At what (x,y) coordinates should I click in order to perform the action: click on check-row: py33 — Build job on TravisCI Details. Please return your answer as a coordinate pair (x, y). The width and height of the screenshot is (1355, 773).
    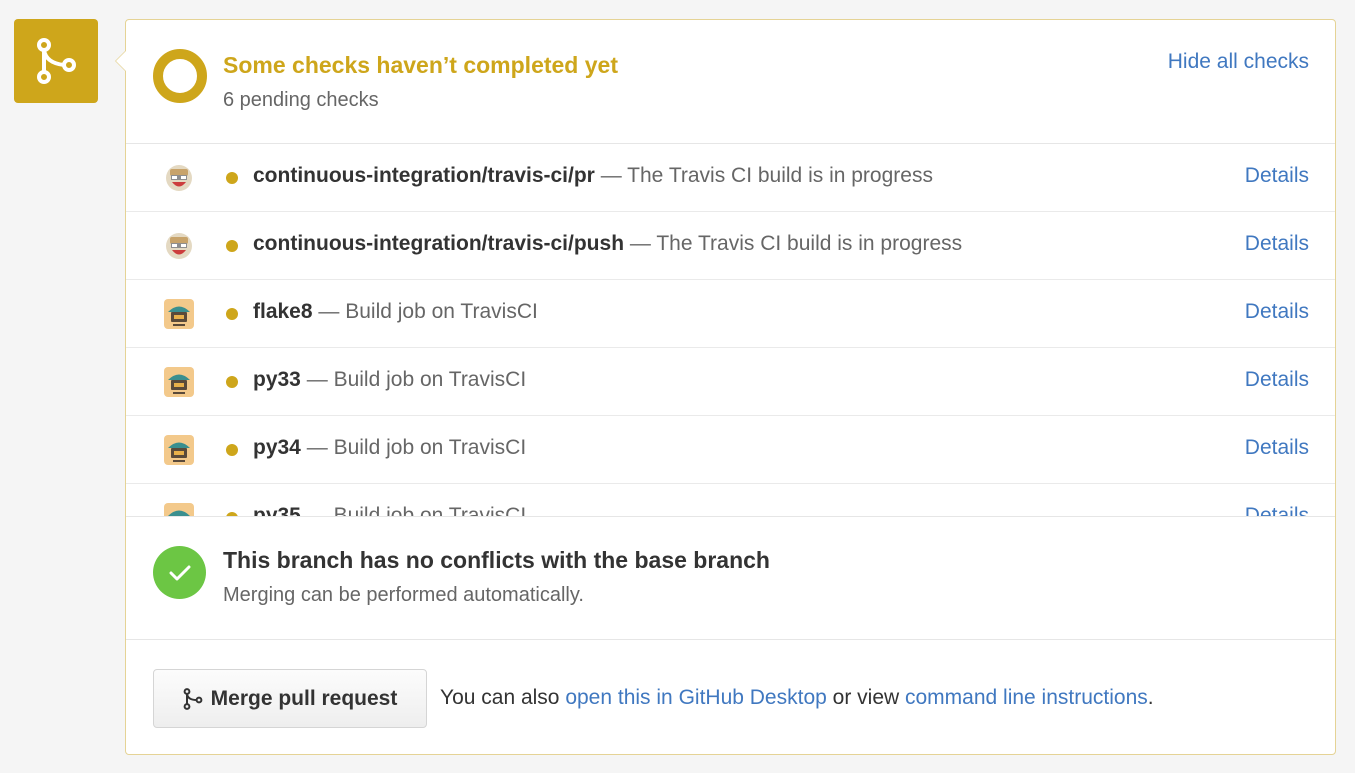
    Looking at the image, I should click on (730, 382).